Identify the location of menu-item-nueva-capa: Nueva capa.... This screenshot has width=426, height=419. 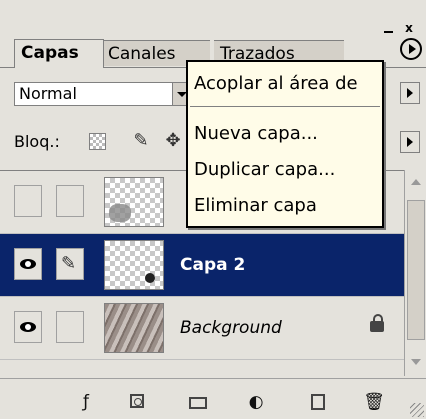
(256, 134).